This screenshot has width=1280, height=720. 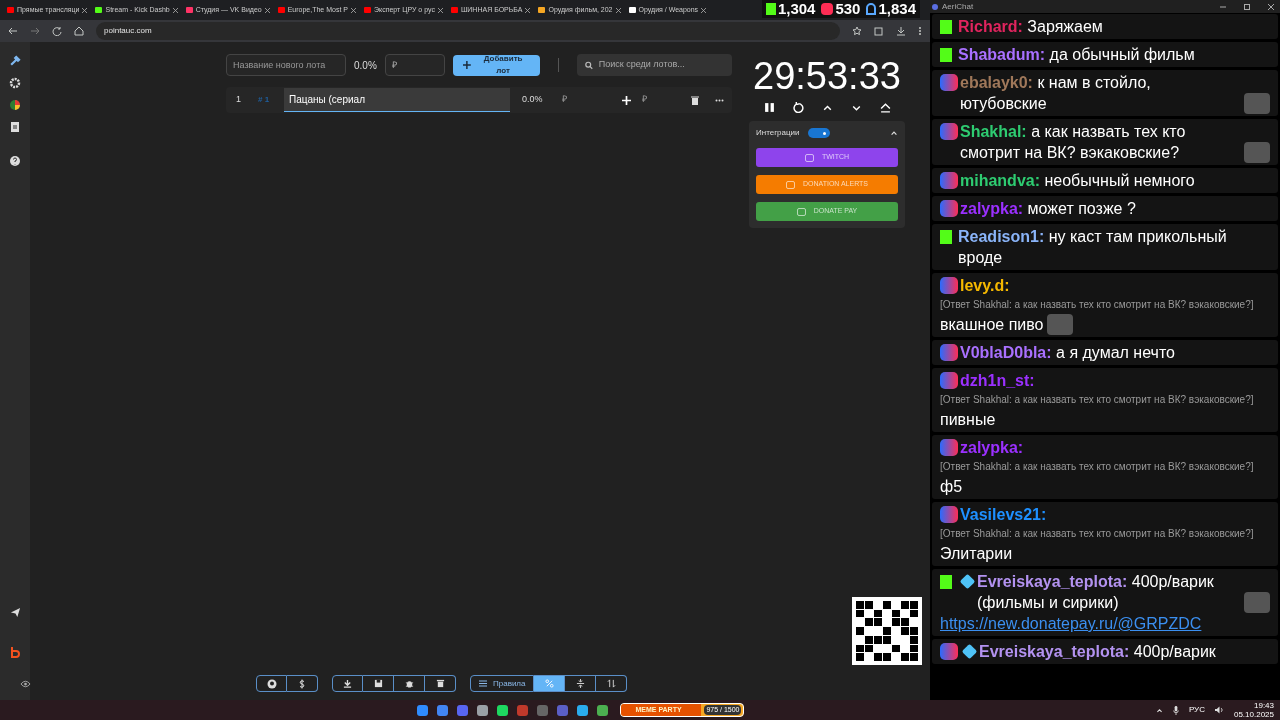 What do you see at coordinates (1253, 714) in the screenshot?
I see `clock-date: 05.10.2025` at bounding box center [1253, 714].